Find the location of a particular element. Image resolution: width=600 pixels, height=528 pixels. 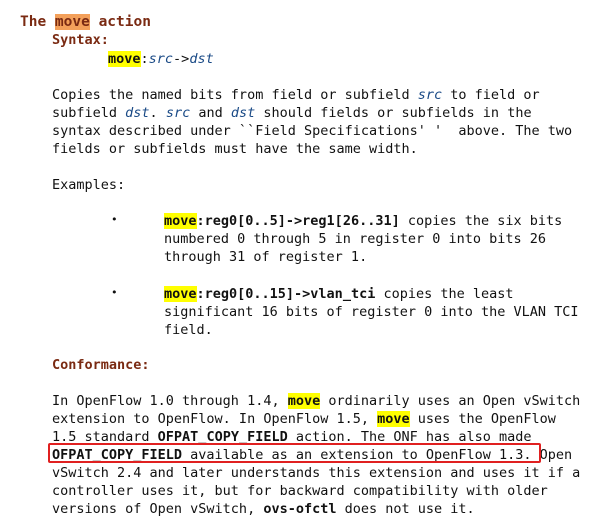

examples-heading: Examples: is located at coordinates (89, 185).